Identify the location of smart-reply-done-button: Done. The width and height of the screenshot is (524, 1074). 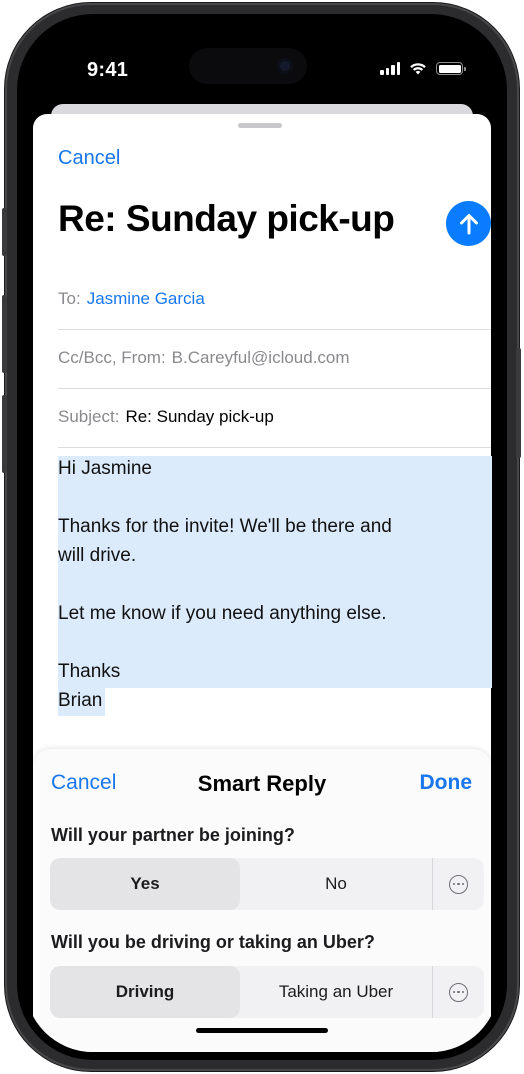
(446, 783).